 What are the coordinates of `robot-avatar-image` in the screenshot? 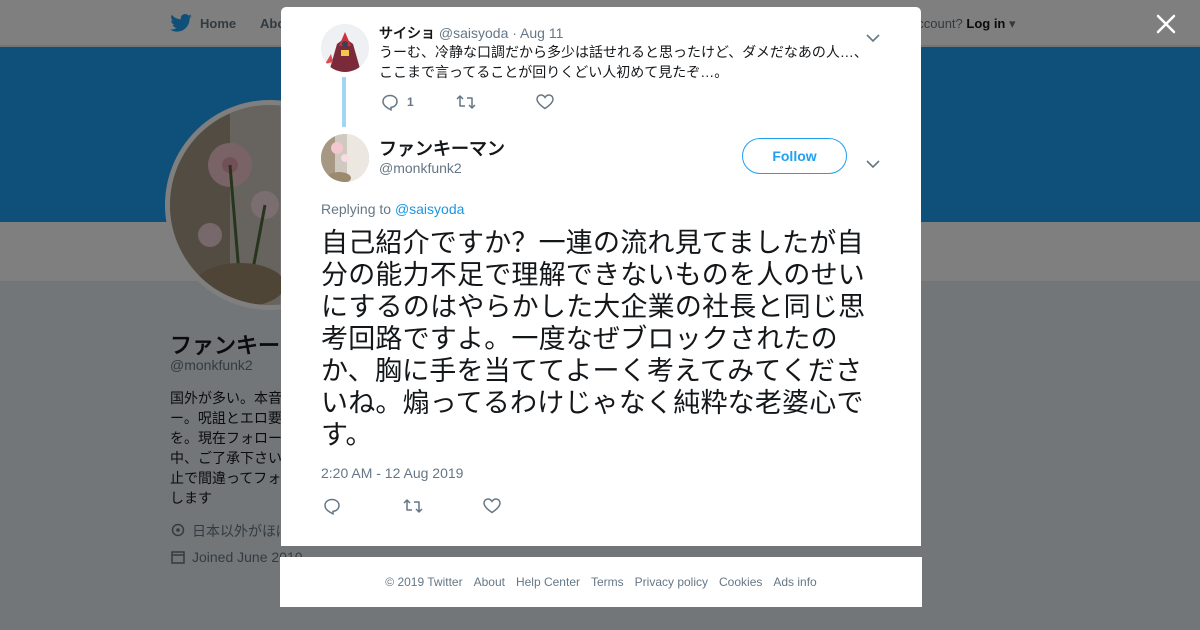 It's located at (345, 48).